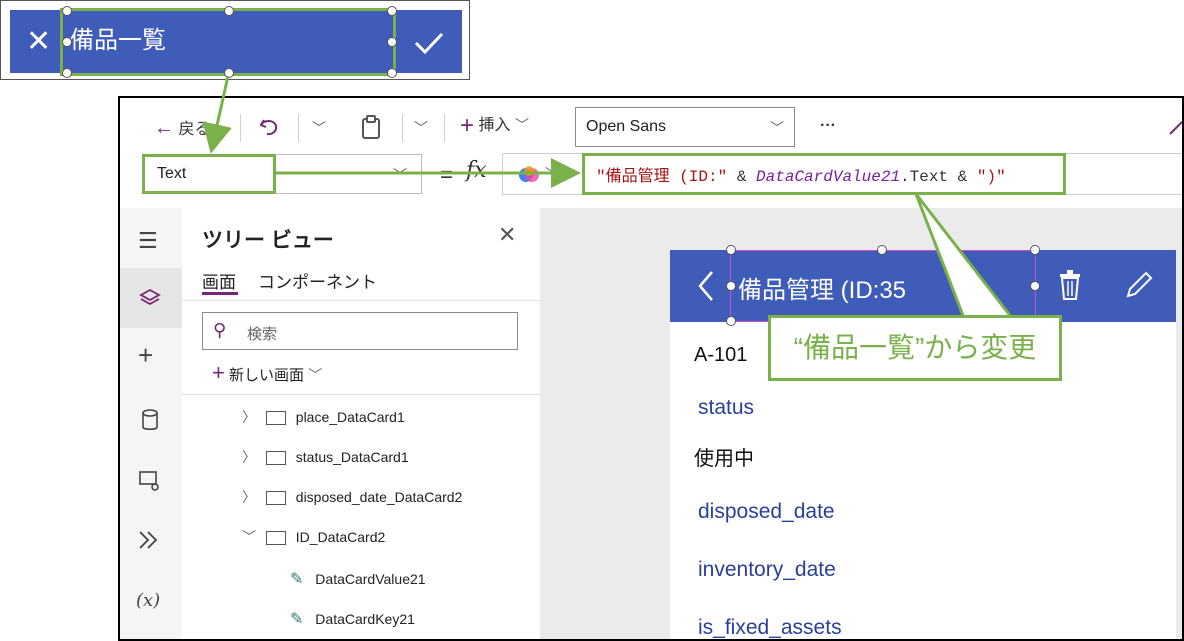  What do you see at coordinates (767, 569) in the screenshot?
I see `field-label-inventory-date: inventory_date` at bounding box center [767, 569].